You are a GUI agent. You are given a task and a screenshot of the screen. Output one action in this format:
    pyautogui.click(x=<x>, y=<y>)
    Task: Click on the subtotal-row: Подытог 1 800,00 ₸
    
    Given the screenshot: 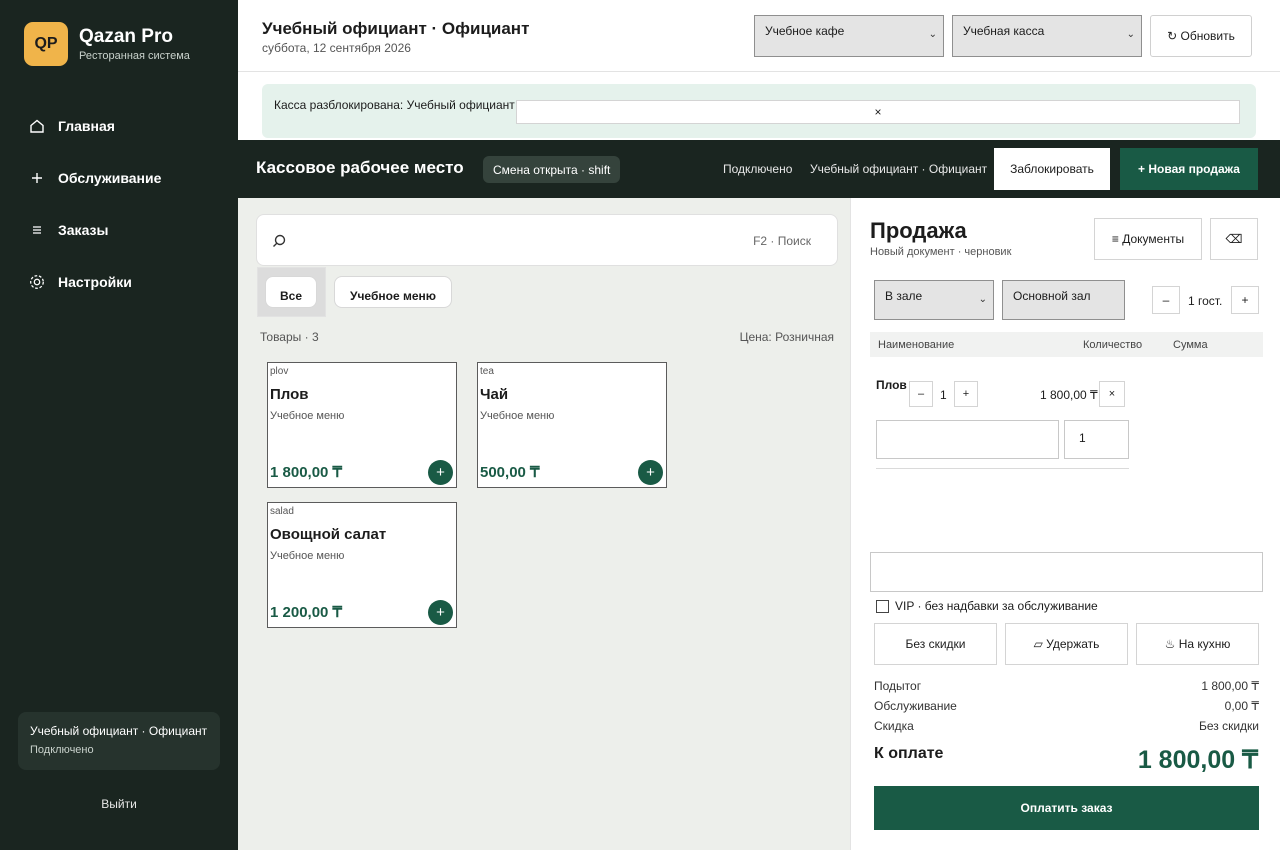 What is the action you would take?
    pyautogui.click(x=1066, y=686)
    